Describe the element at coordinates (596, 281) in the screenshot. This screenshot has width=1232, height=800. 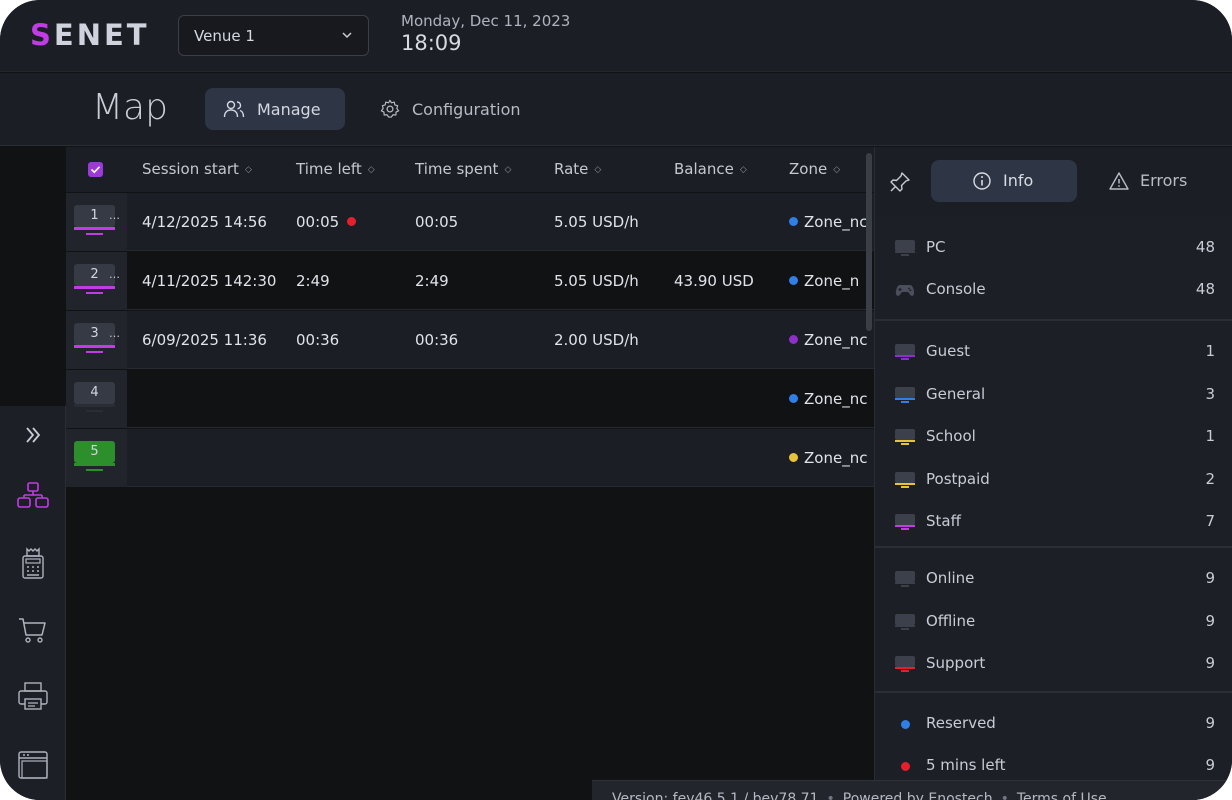
I see `cell-text: 5.05 USD/h` at that location.